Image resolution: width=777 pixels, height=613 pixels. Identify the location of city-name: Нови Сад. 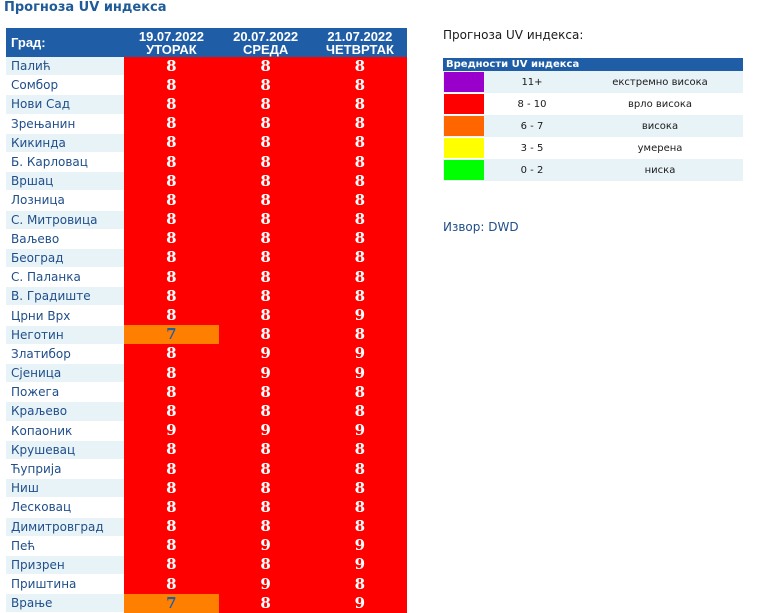
(65, 104).